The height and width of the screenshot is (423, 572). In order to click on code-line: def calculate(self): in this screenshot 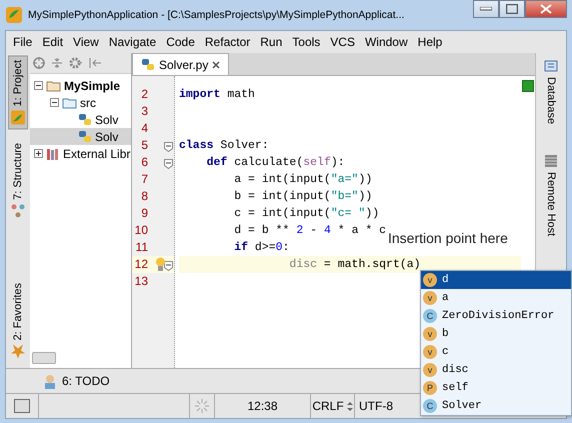, I will do `click(275, 162)`.